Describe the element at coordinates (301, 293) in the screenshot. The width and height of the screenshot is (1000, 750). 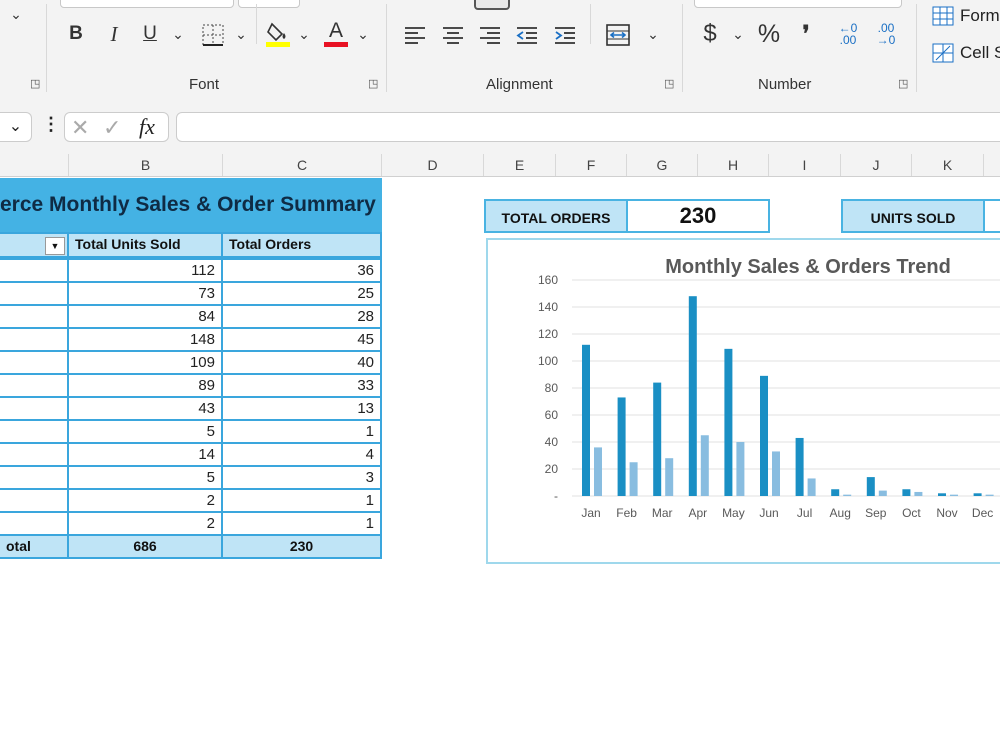
I see `orders-cell: 25` at that location.